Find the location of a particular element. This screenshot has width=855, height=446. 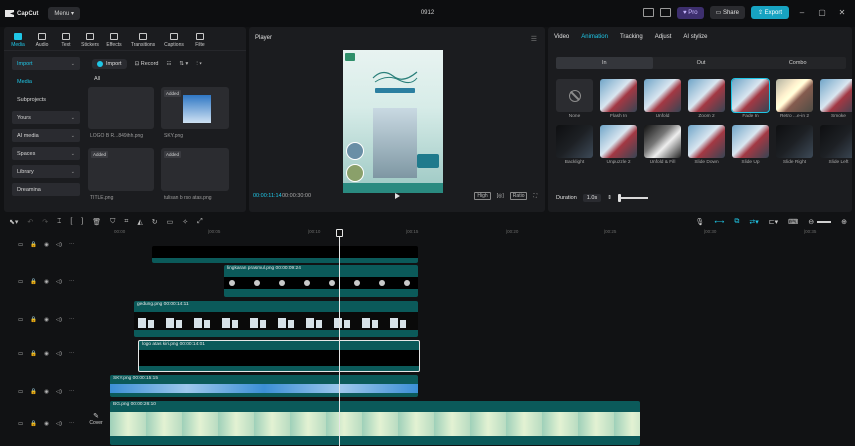

animation-option: Slide Left is located at coordinates (836, 145).